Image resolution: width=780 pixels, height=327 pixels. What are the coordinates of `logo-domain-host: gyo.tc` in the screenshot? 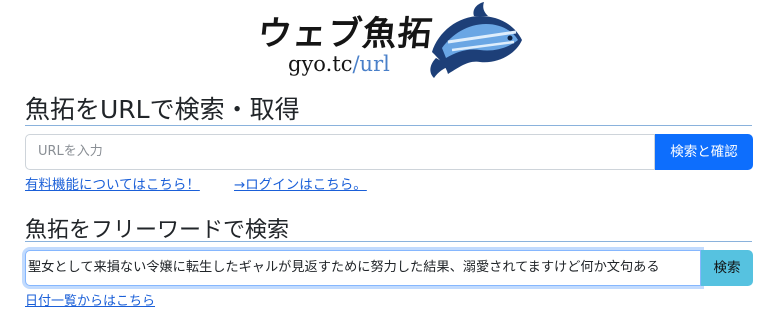 It's located at (320, 64).